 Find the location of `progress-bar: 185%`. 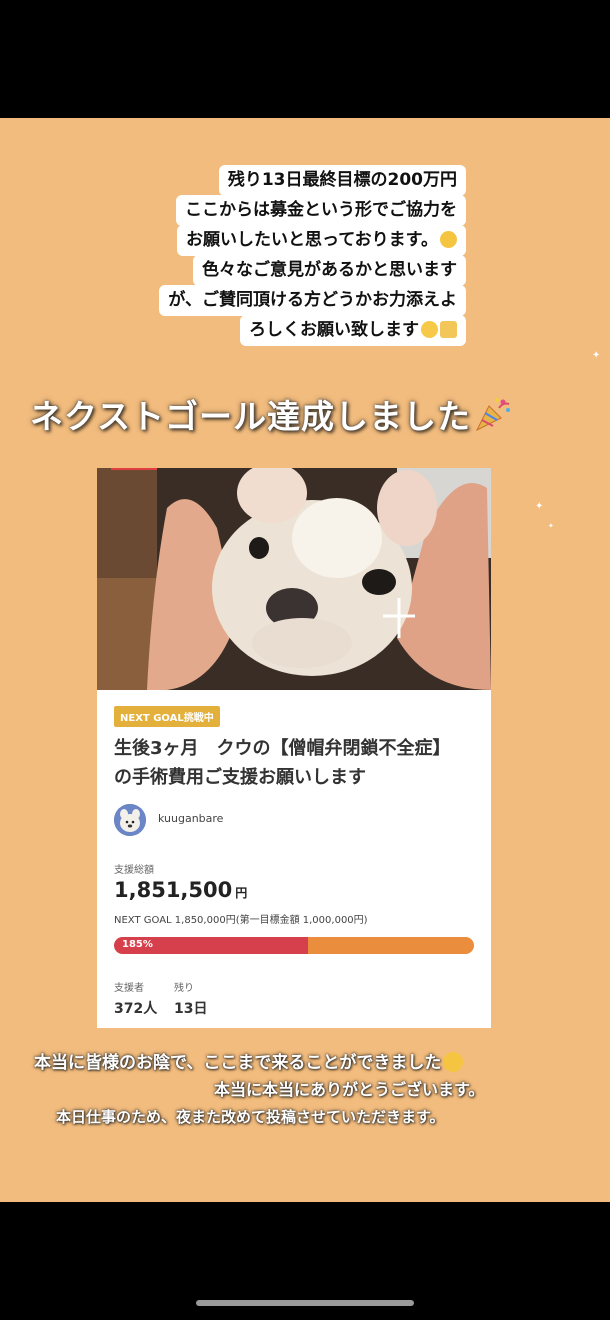

progress-bar: 185% is located at coordinates (294, 945).